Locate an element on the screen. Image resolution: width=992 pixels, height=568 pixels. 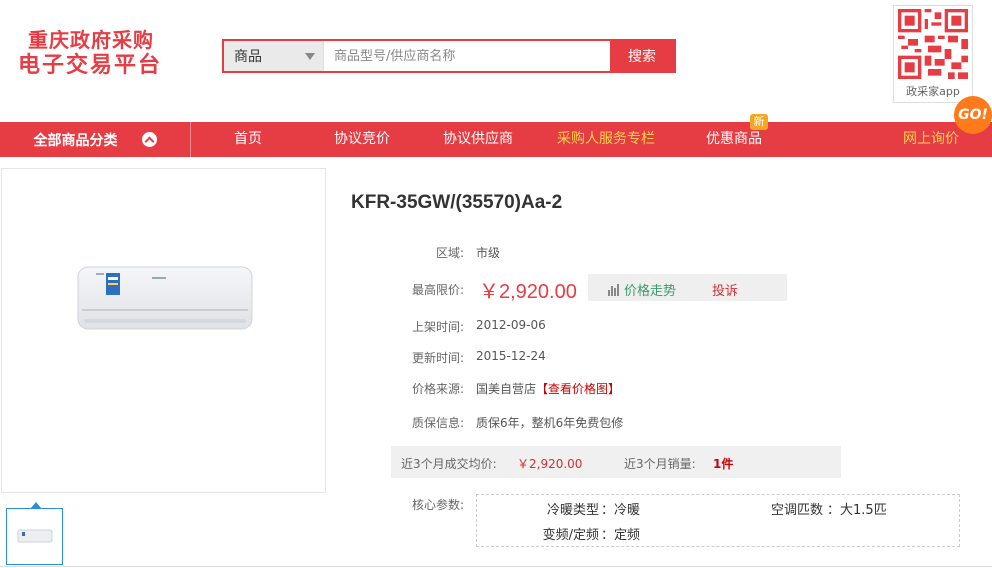
nav-item-home: 首页 is located at coordinates (248, 139).